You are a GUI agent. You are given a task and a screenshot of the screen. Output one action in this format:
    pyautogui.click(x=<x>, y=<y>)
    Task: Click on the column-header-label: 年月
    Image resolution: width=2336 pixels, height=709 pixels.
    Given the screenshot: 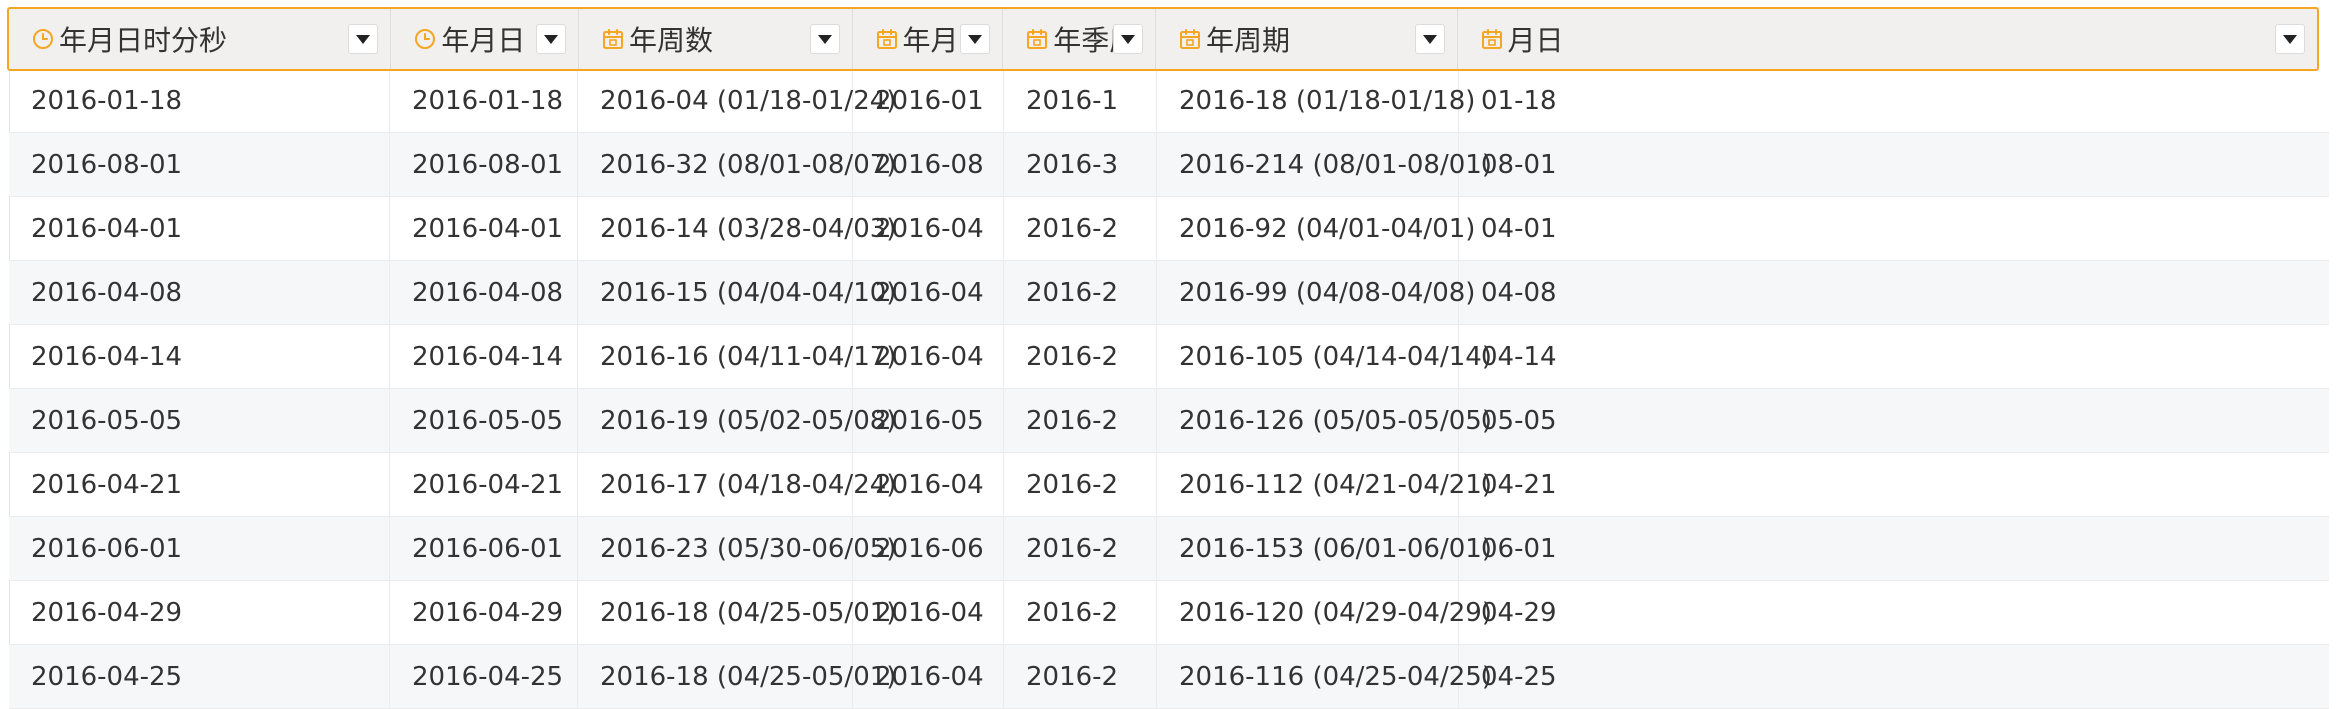 What is the action you would take?
    pyautogui.click(x=930, y=40)
    